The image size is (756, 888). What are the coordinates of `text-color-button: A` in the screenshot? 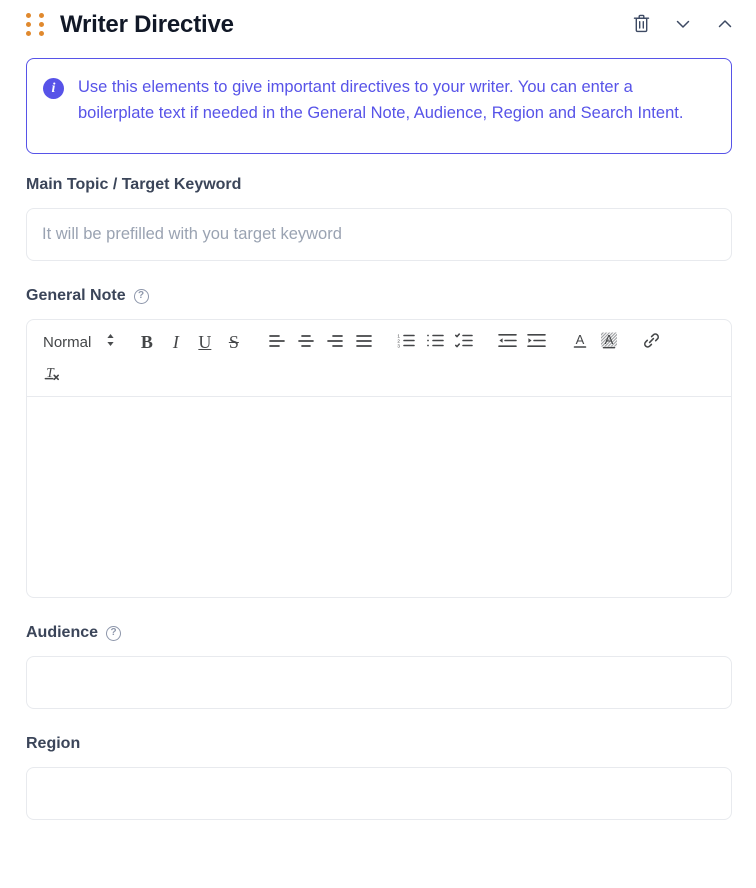 It's located at (579, 342).